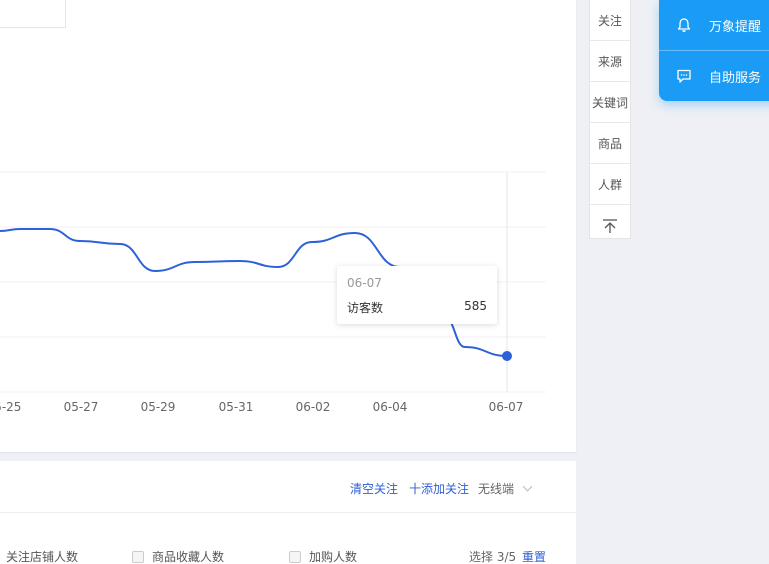 This screenshot has width=769, height=564. What do you see at coordinates (439, 488) in the screenshot?
I see `add-follow-link: 十添加关注` at bounding box center [439, 488].